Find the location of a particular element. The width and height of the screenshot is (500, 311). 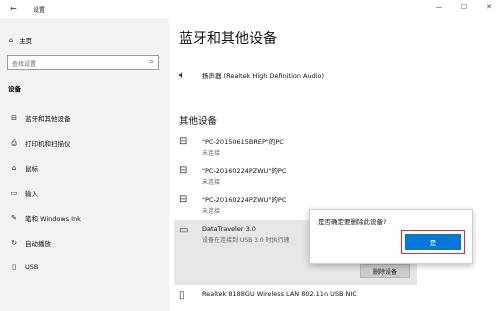

sidebar-item-label: USB is located at coordinates (32, 267).